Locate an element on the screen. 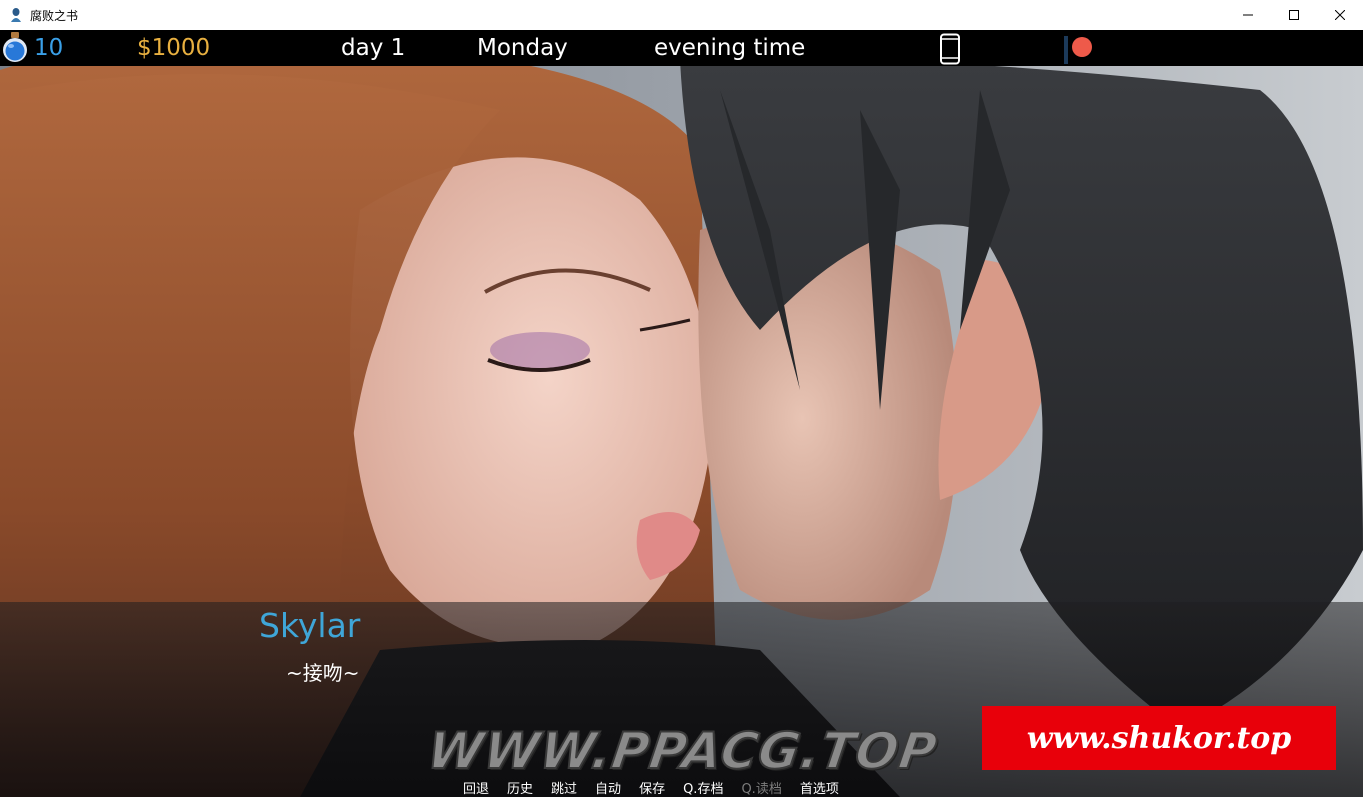  notification-bar is located at coordinates (1066, 50).